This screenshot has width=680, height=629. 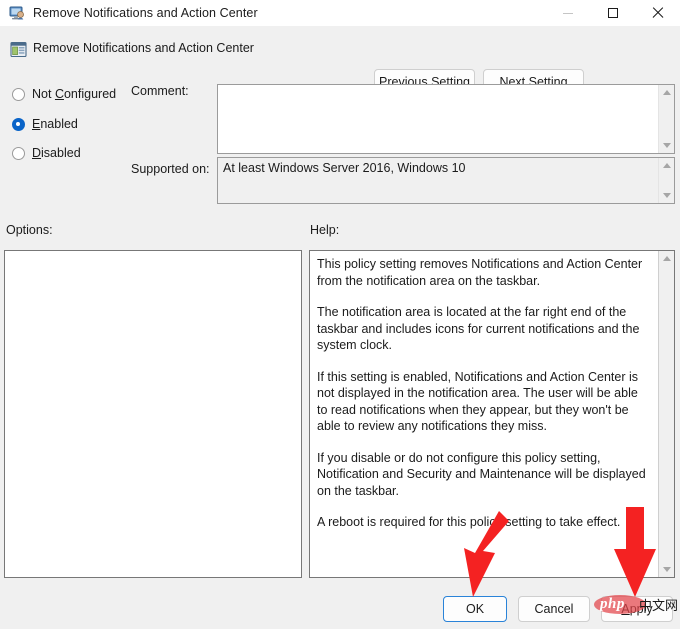 What do you see at coordinates (325, 230) in the screenshot?
I see `help-label: Help:` at bounding box center [325, 230].